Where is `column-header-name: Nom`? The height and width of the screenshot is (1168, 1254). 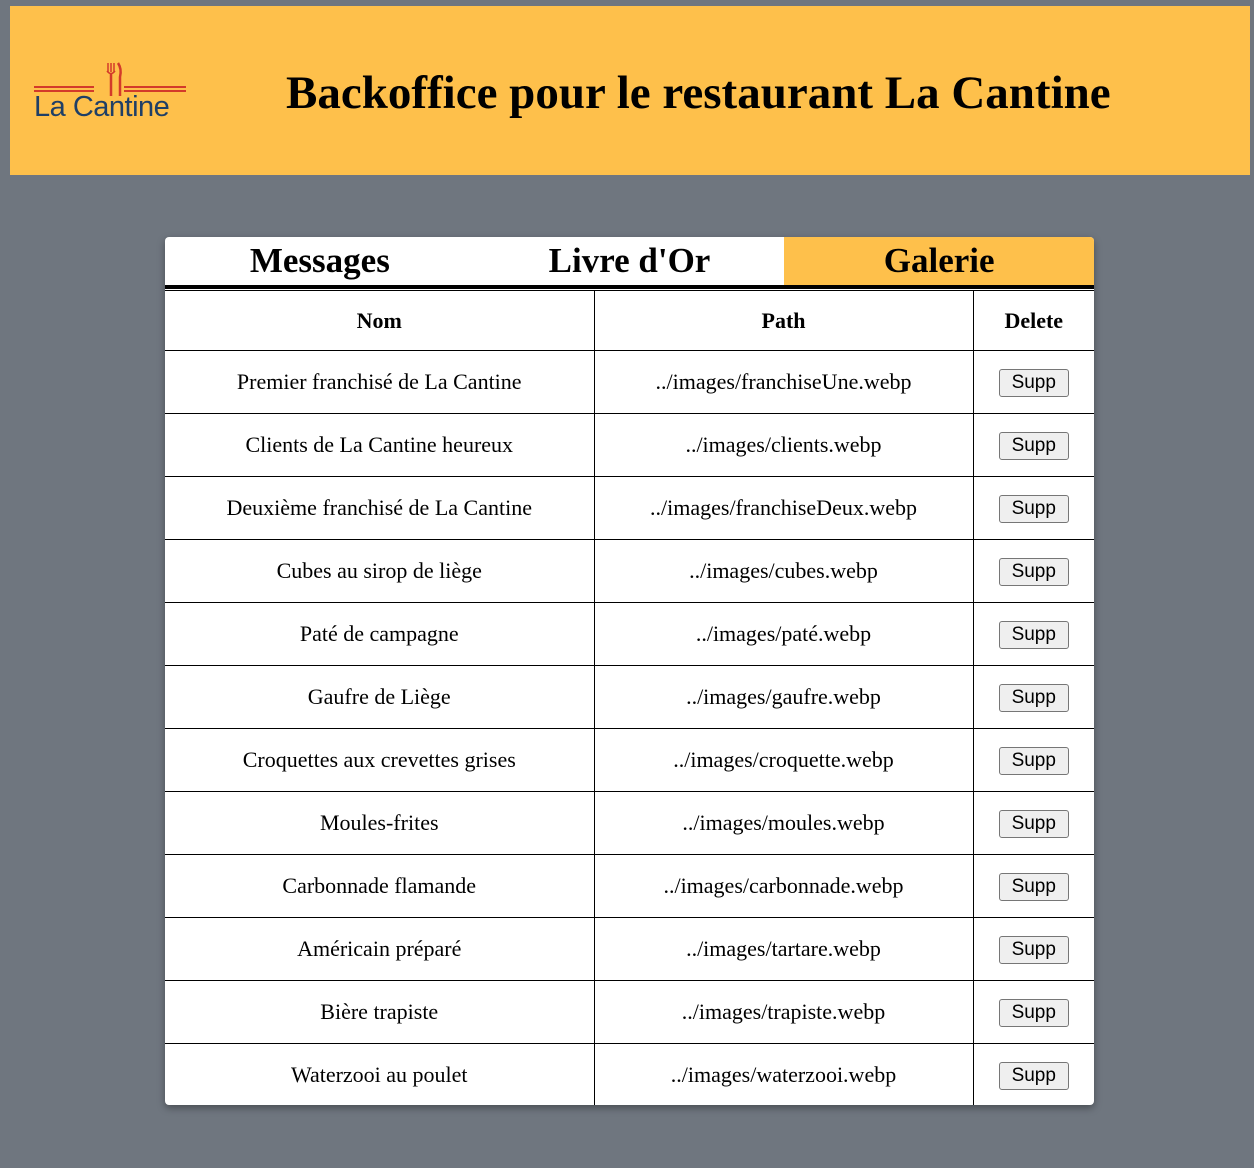
column-header-name: Nom is located at coordinates (380, 320).